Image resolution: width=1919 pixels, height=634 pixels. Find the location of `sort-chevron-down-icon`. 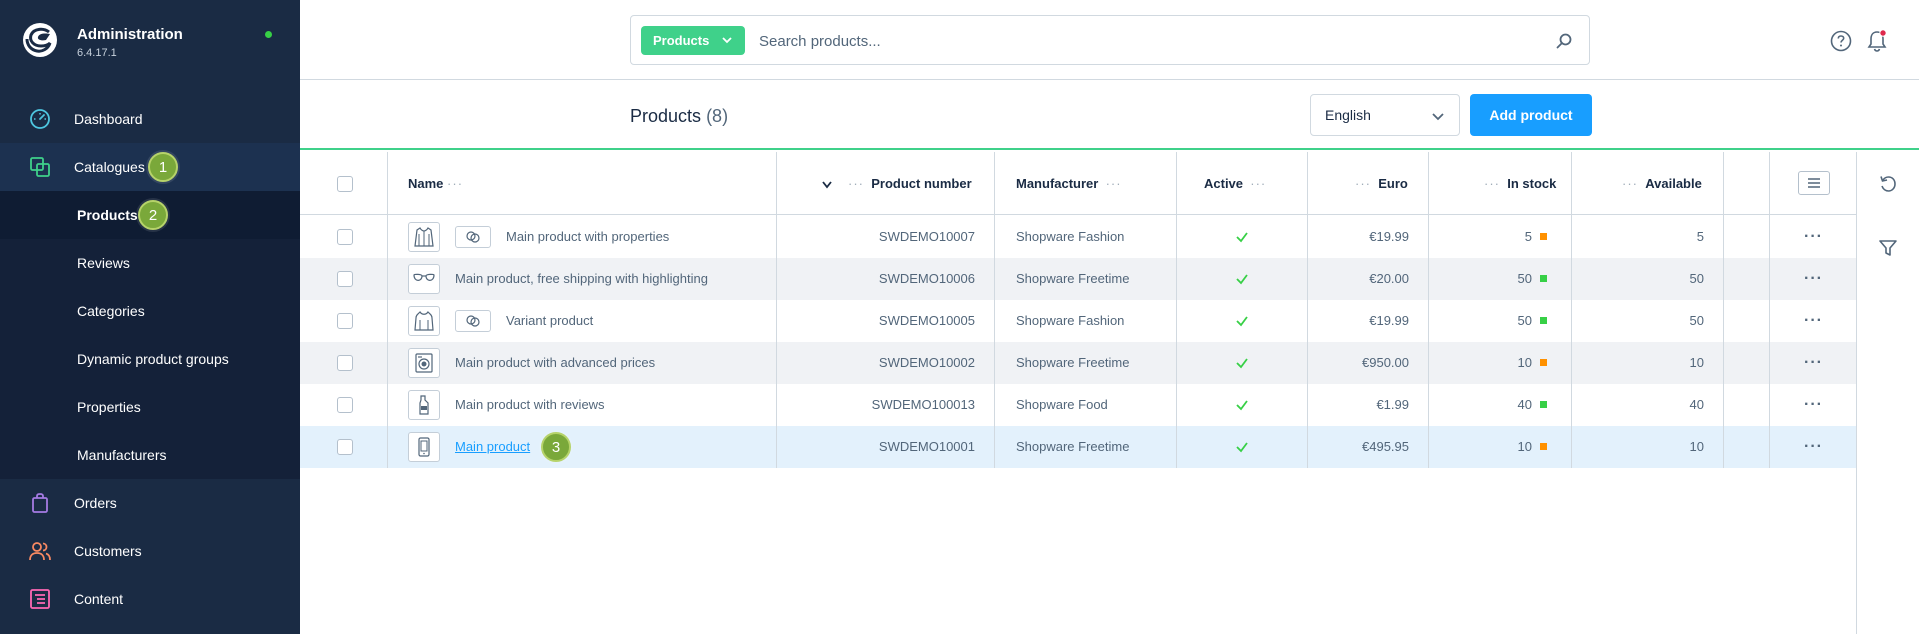

sort-chevron-down-icon is located at coordinates (827, 185).